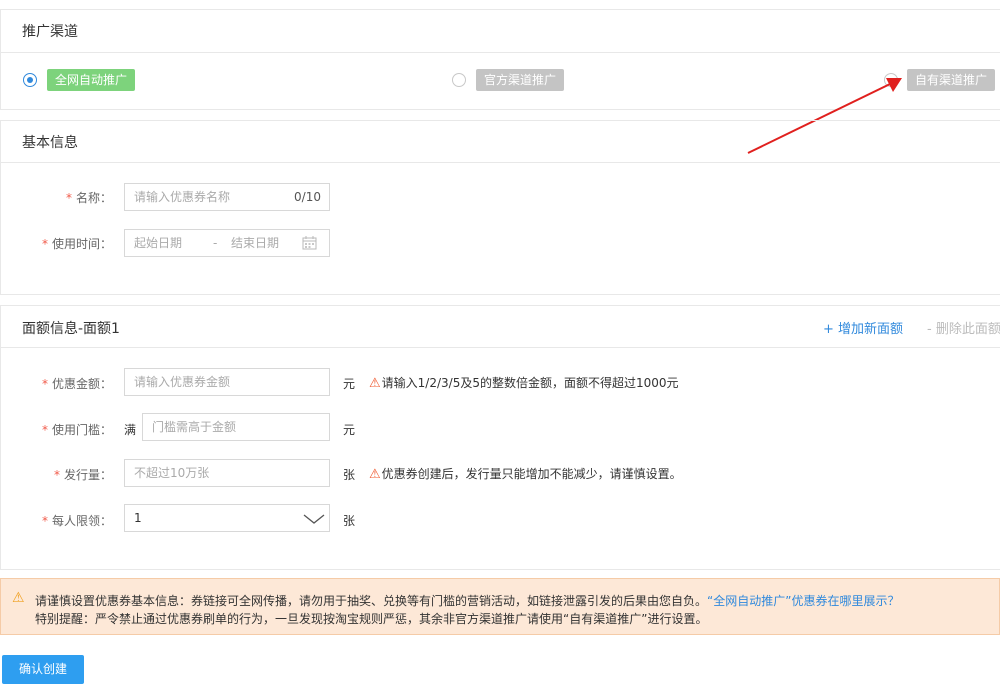 This screenshot has width=1000, height=695. Describe the element at coordinates (307, 197) in the screenshot. I see `char-counter: 0/10` at that location.